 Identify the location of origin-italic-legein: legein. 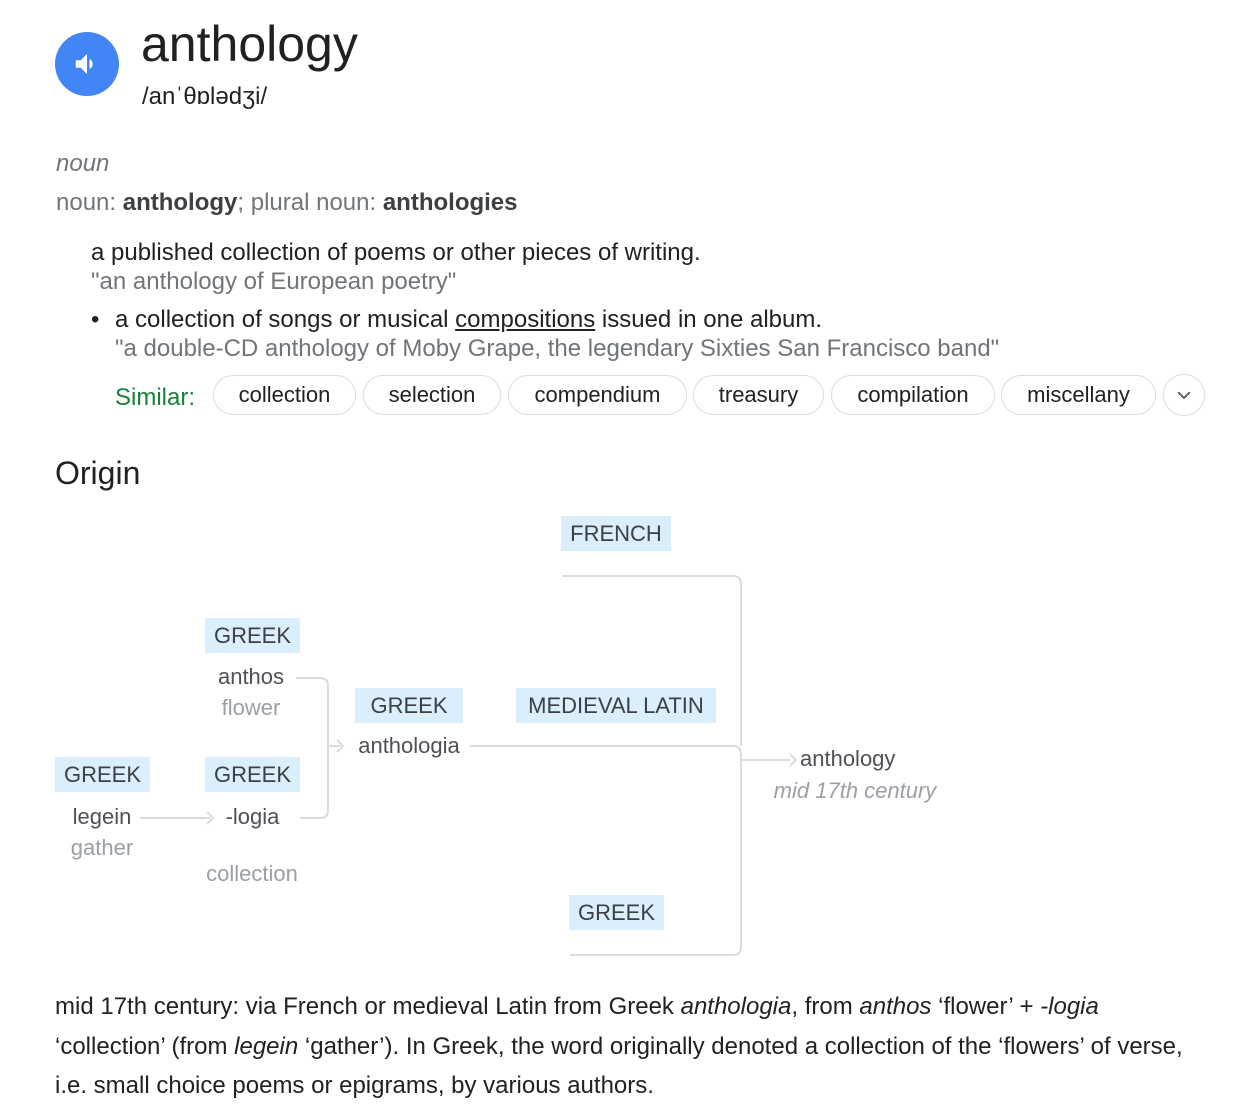
(266, 1046).